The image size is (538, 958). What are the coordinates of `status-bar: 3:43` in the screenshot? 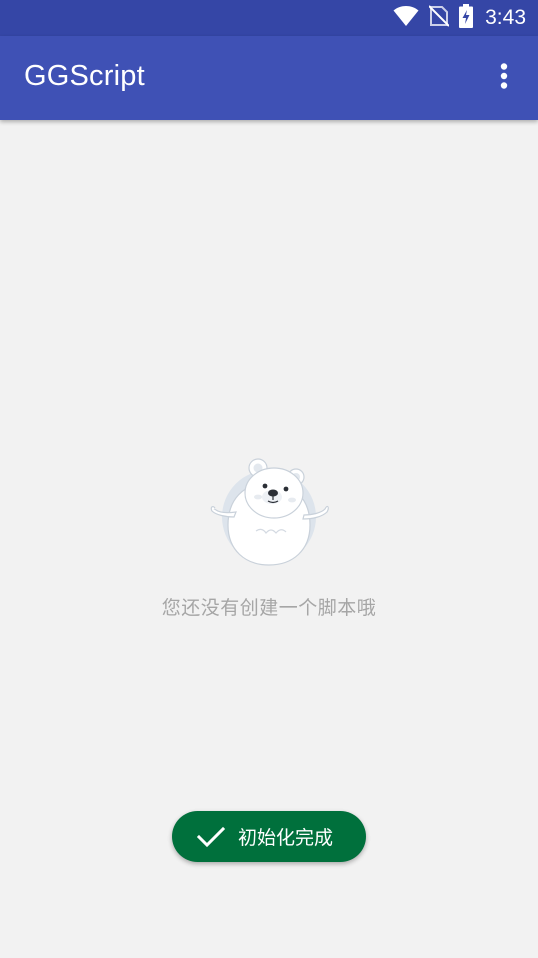 It's located at (269, 18).